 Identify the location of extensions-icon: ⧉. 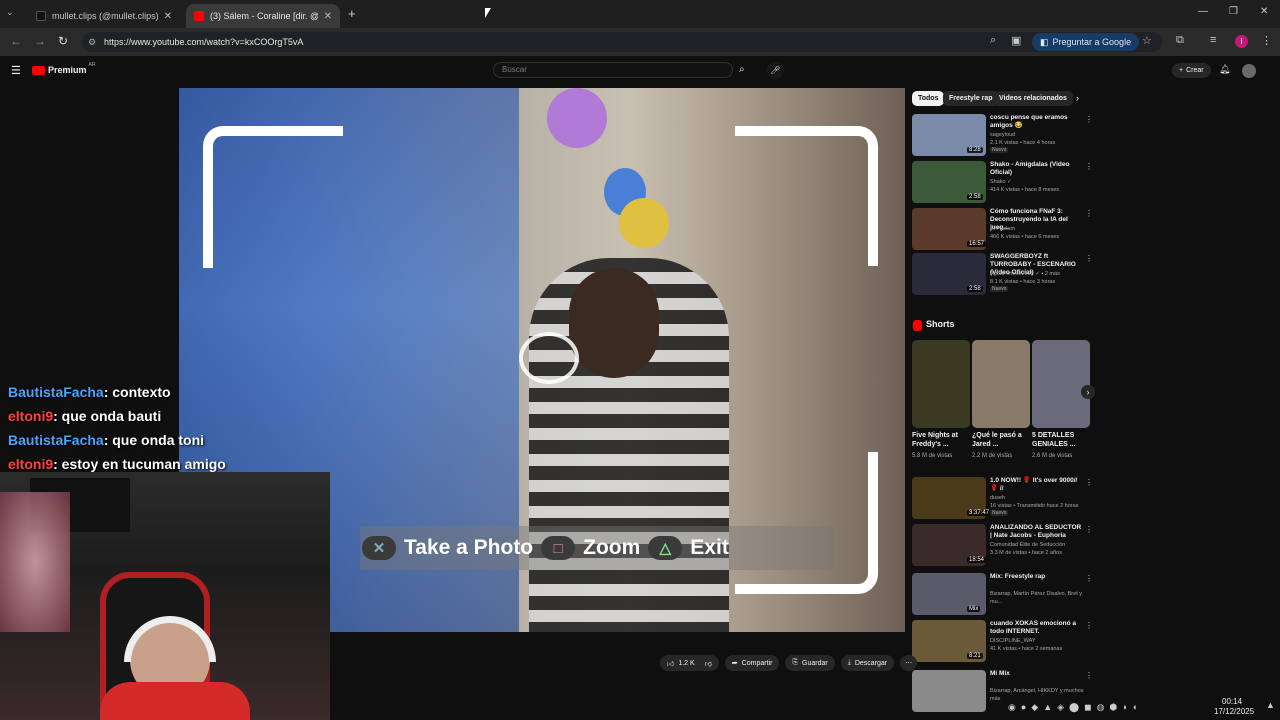
(1180, 40).